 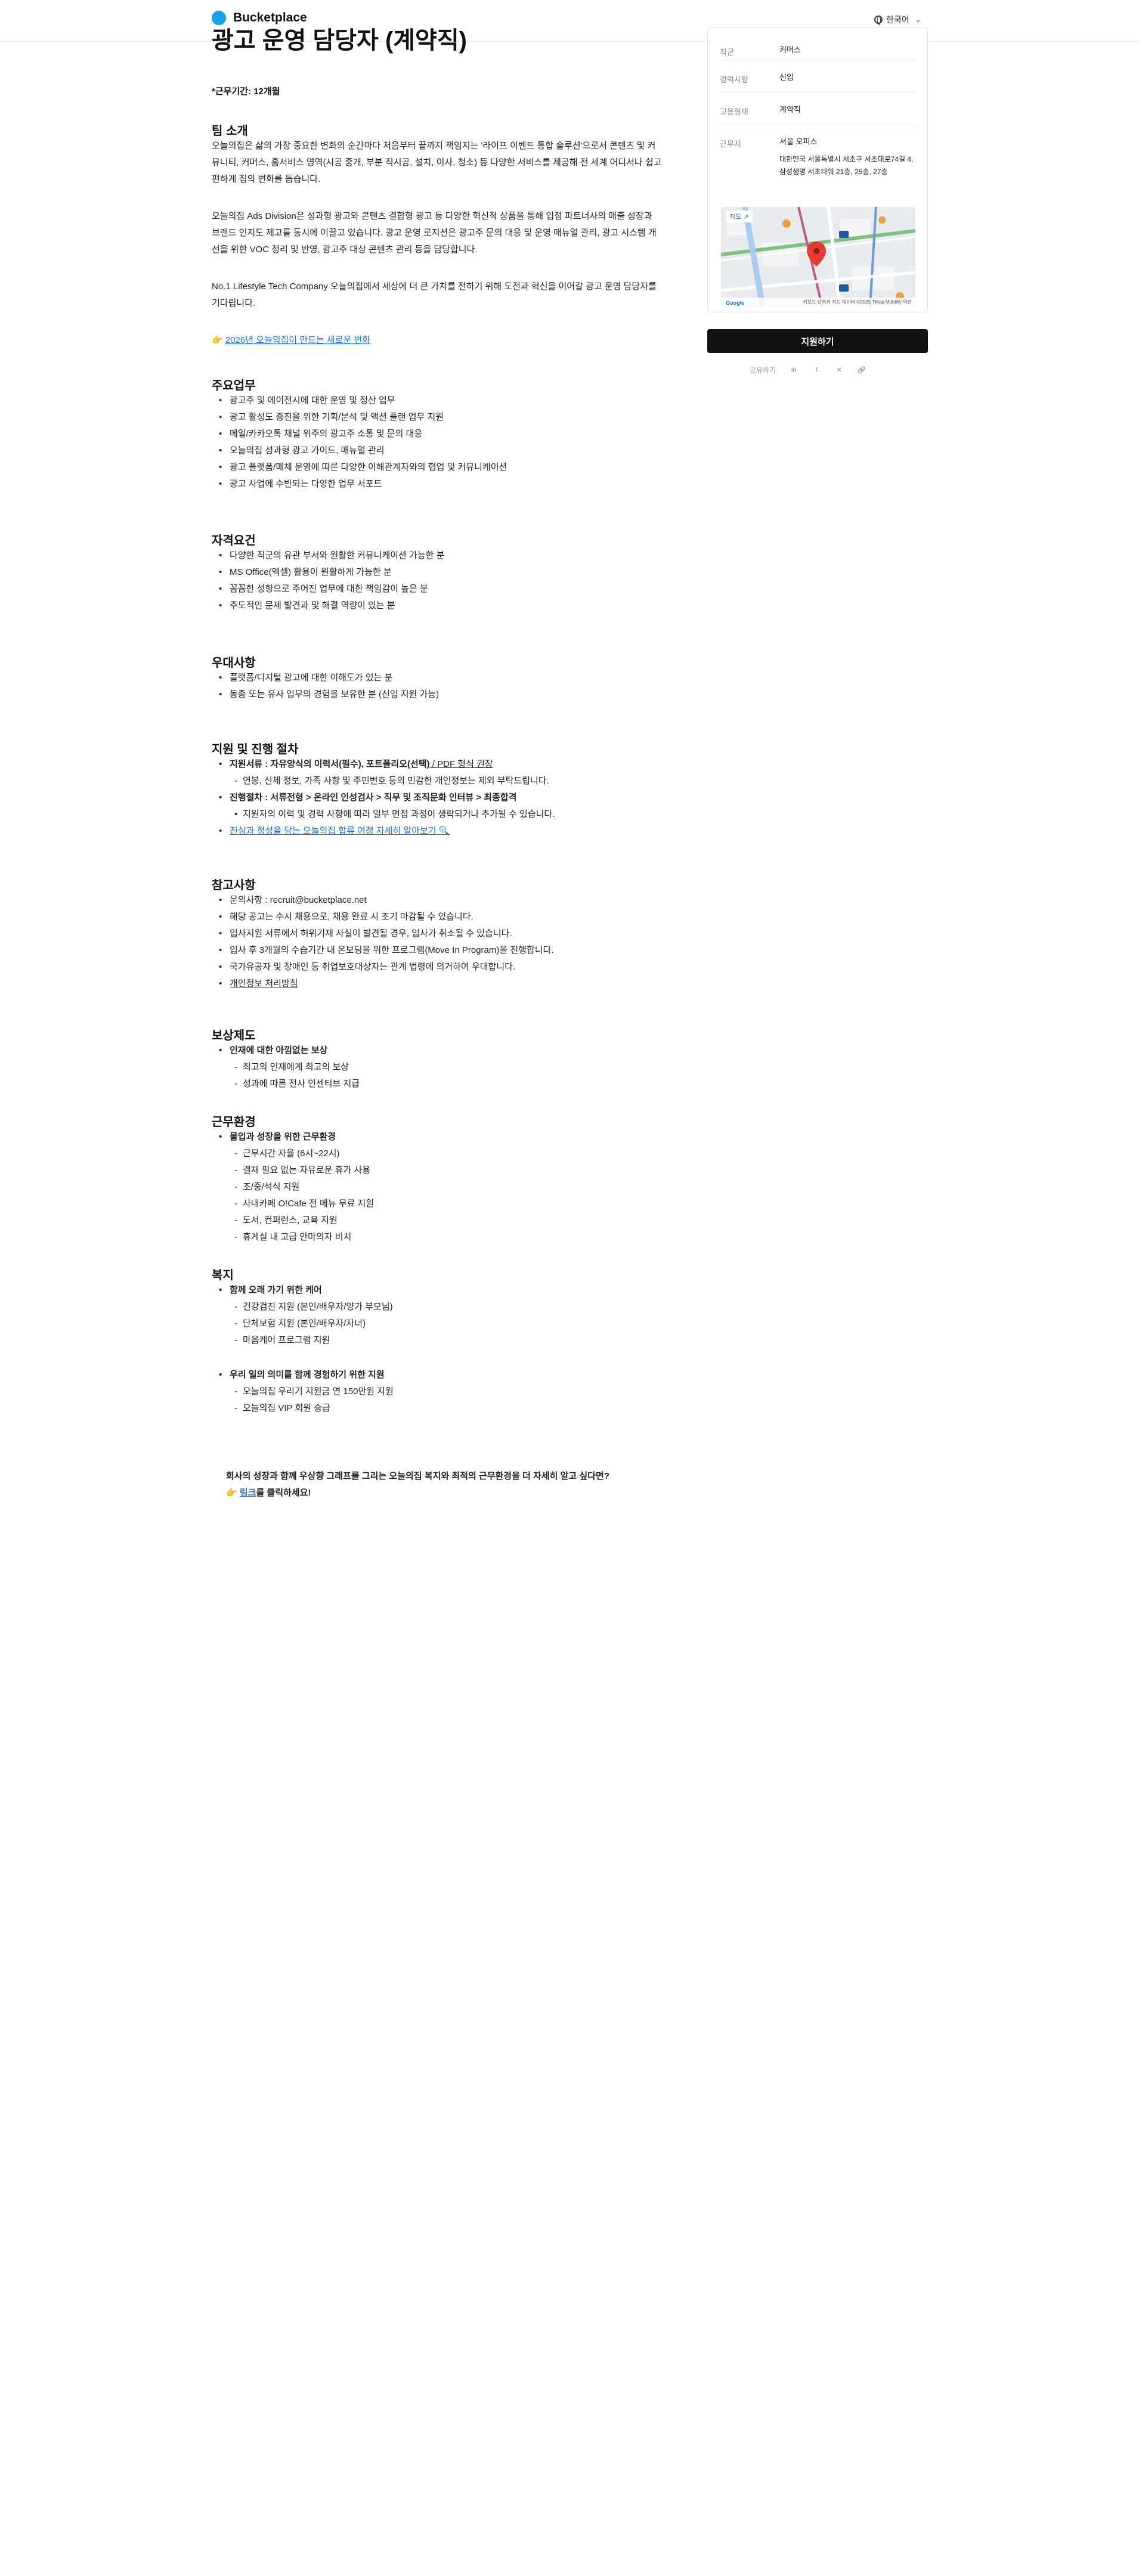 I want to click on google-logo: Google, so click(x=735, y=303).